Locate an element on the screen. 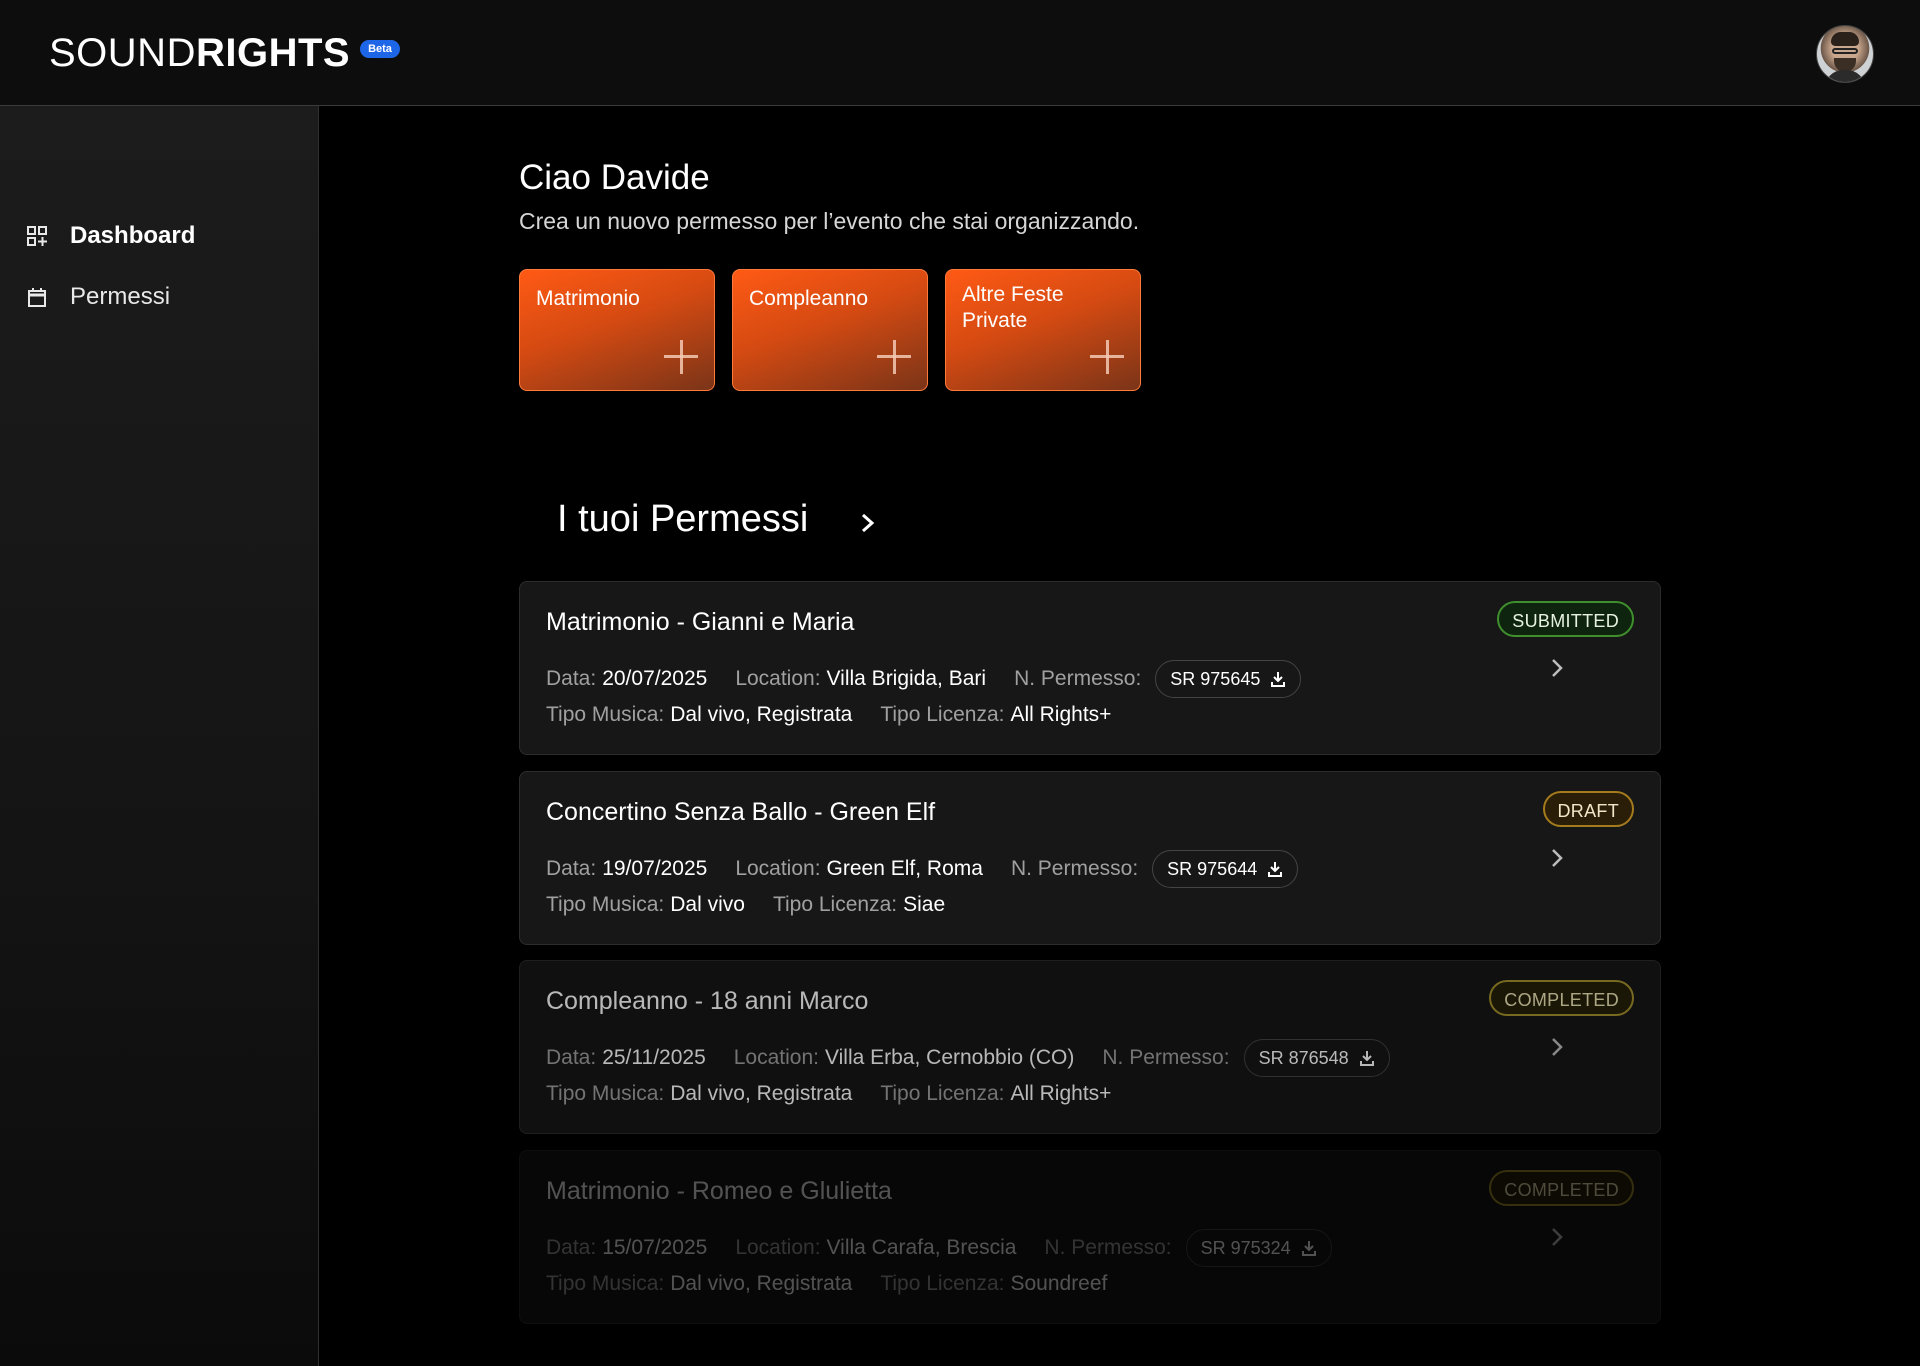 The height and width of the screenshot is (1366, 1920). permit-number-value: SR 975644 is located at coordinates (1212, 868).